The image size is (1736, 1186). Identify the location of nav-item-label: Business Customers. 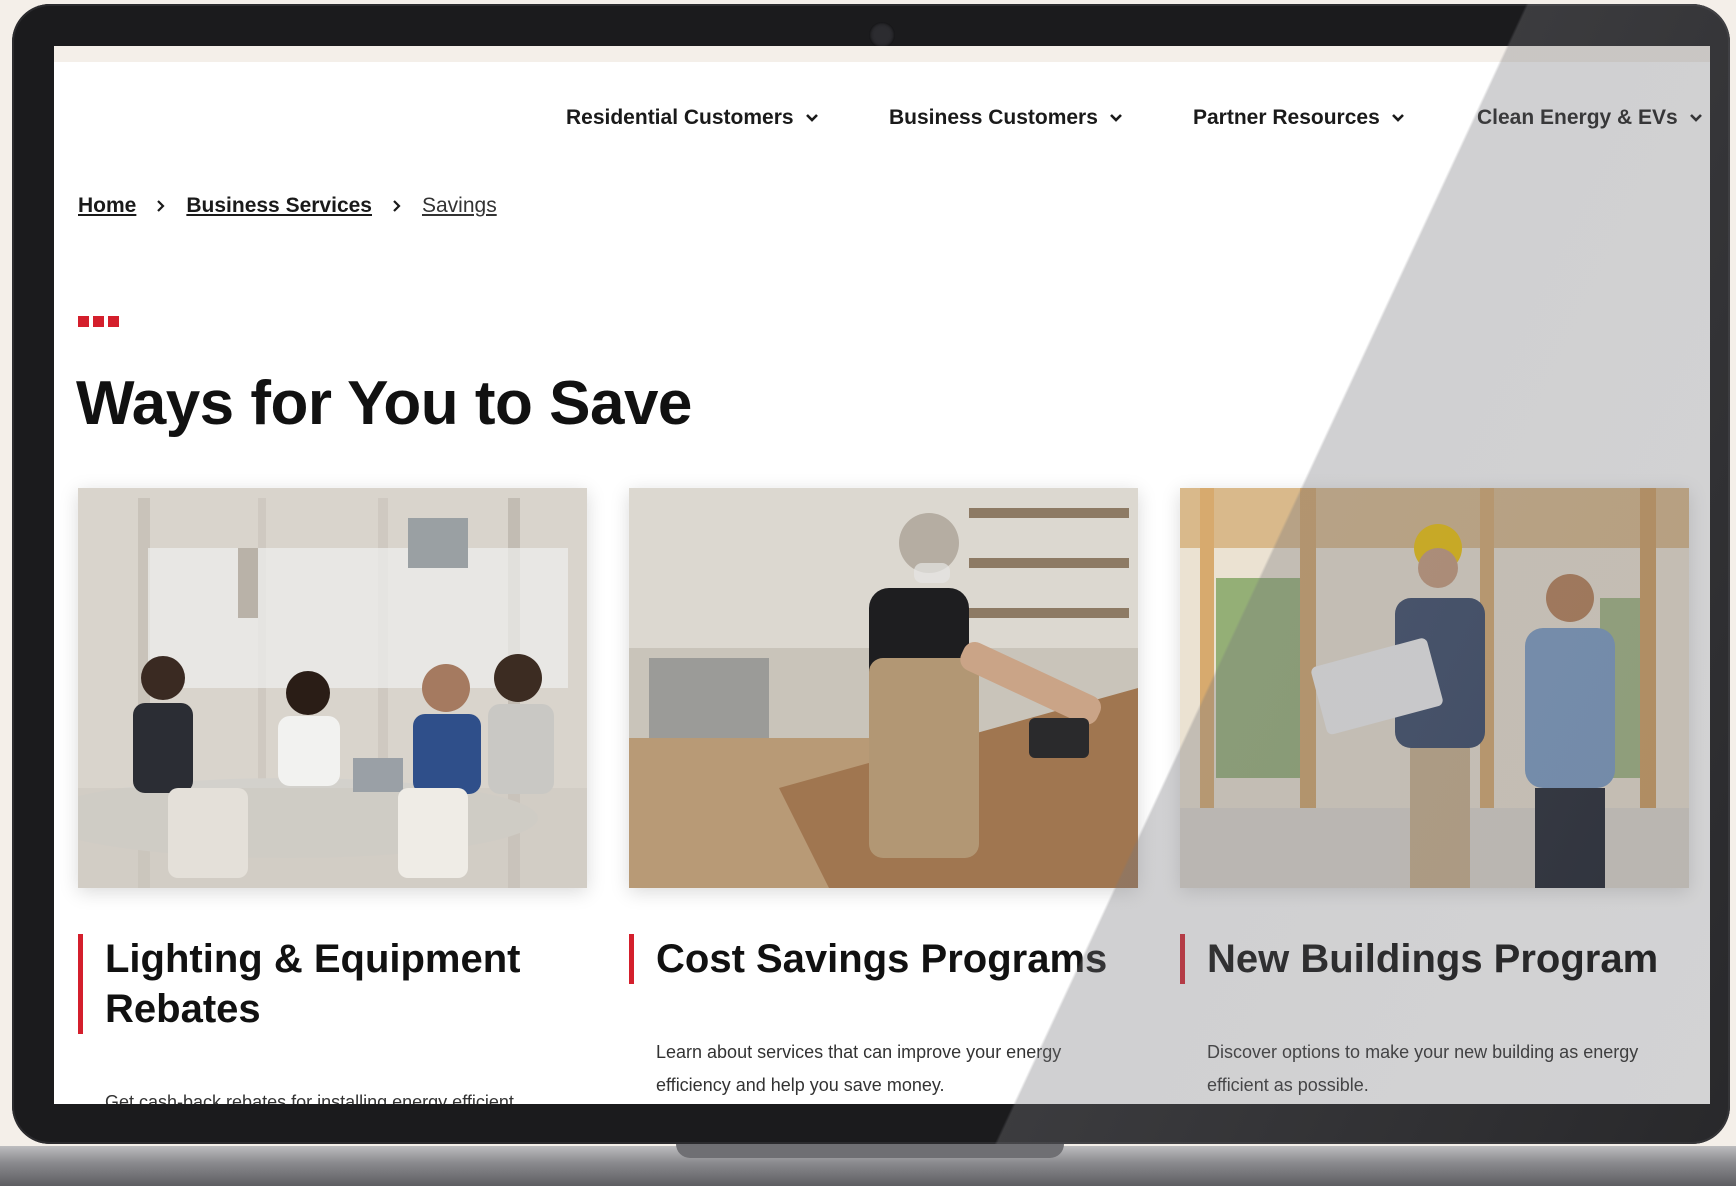
(993, 117).